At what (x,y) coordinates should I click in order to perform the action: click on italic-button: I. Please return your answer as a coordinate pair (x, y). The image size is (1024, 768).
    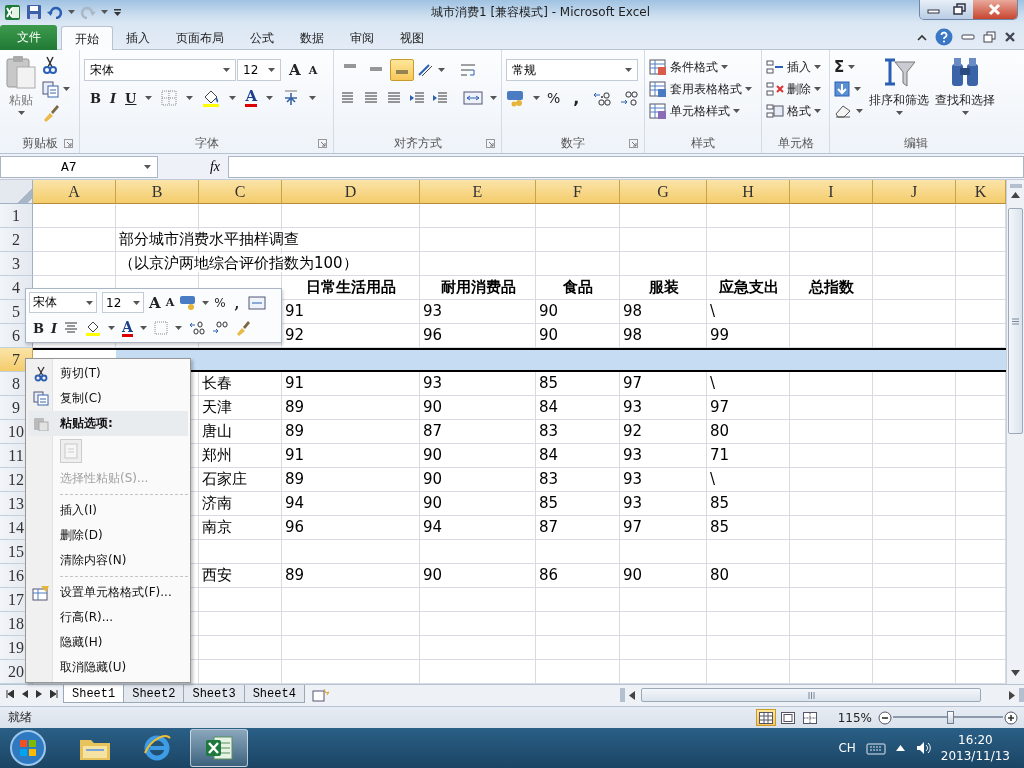
    Looking at the image, I should click on (113, 98).